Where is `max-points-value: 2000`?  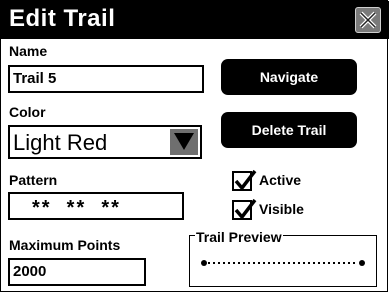 max-points-value: 2000 is located at coordinates (30, 271).